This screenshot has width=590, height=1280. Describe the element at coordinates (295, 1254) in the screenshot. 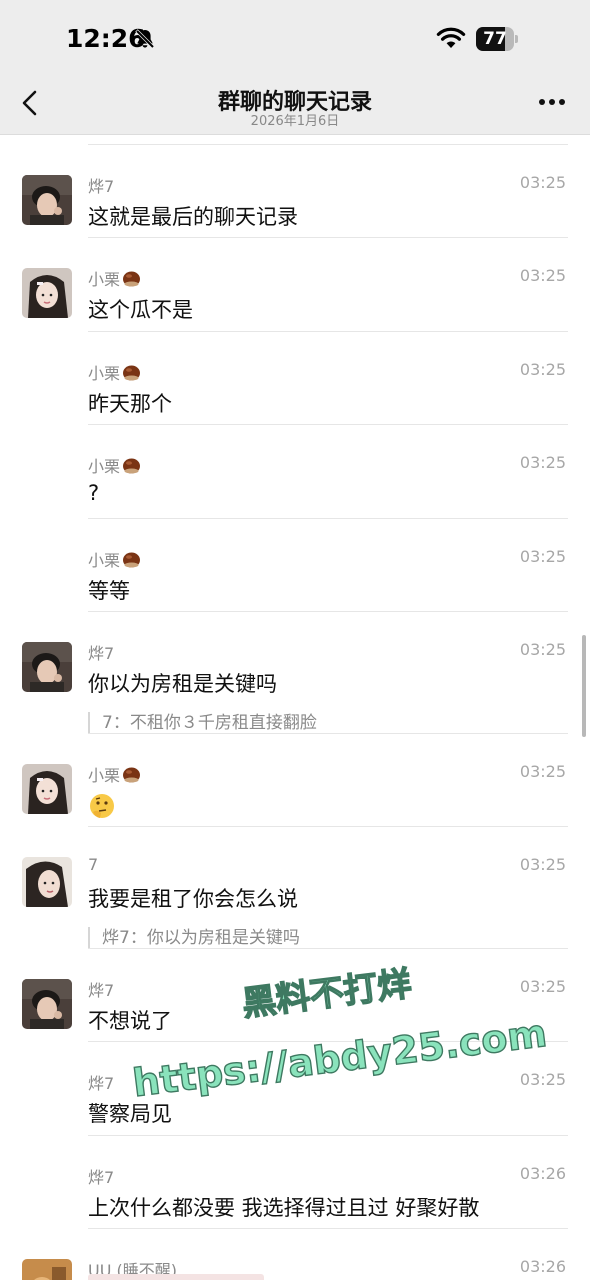

I see `message-item: UU.(睡不醒) 03:26` at that location.